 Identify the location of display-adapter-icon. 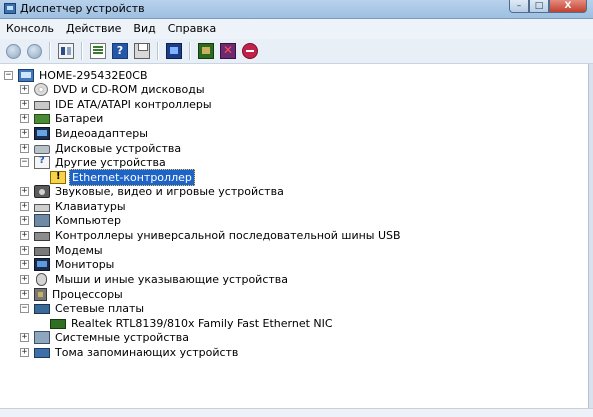
(42, 133).